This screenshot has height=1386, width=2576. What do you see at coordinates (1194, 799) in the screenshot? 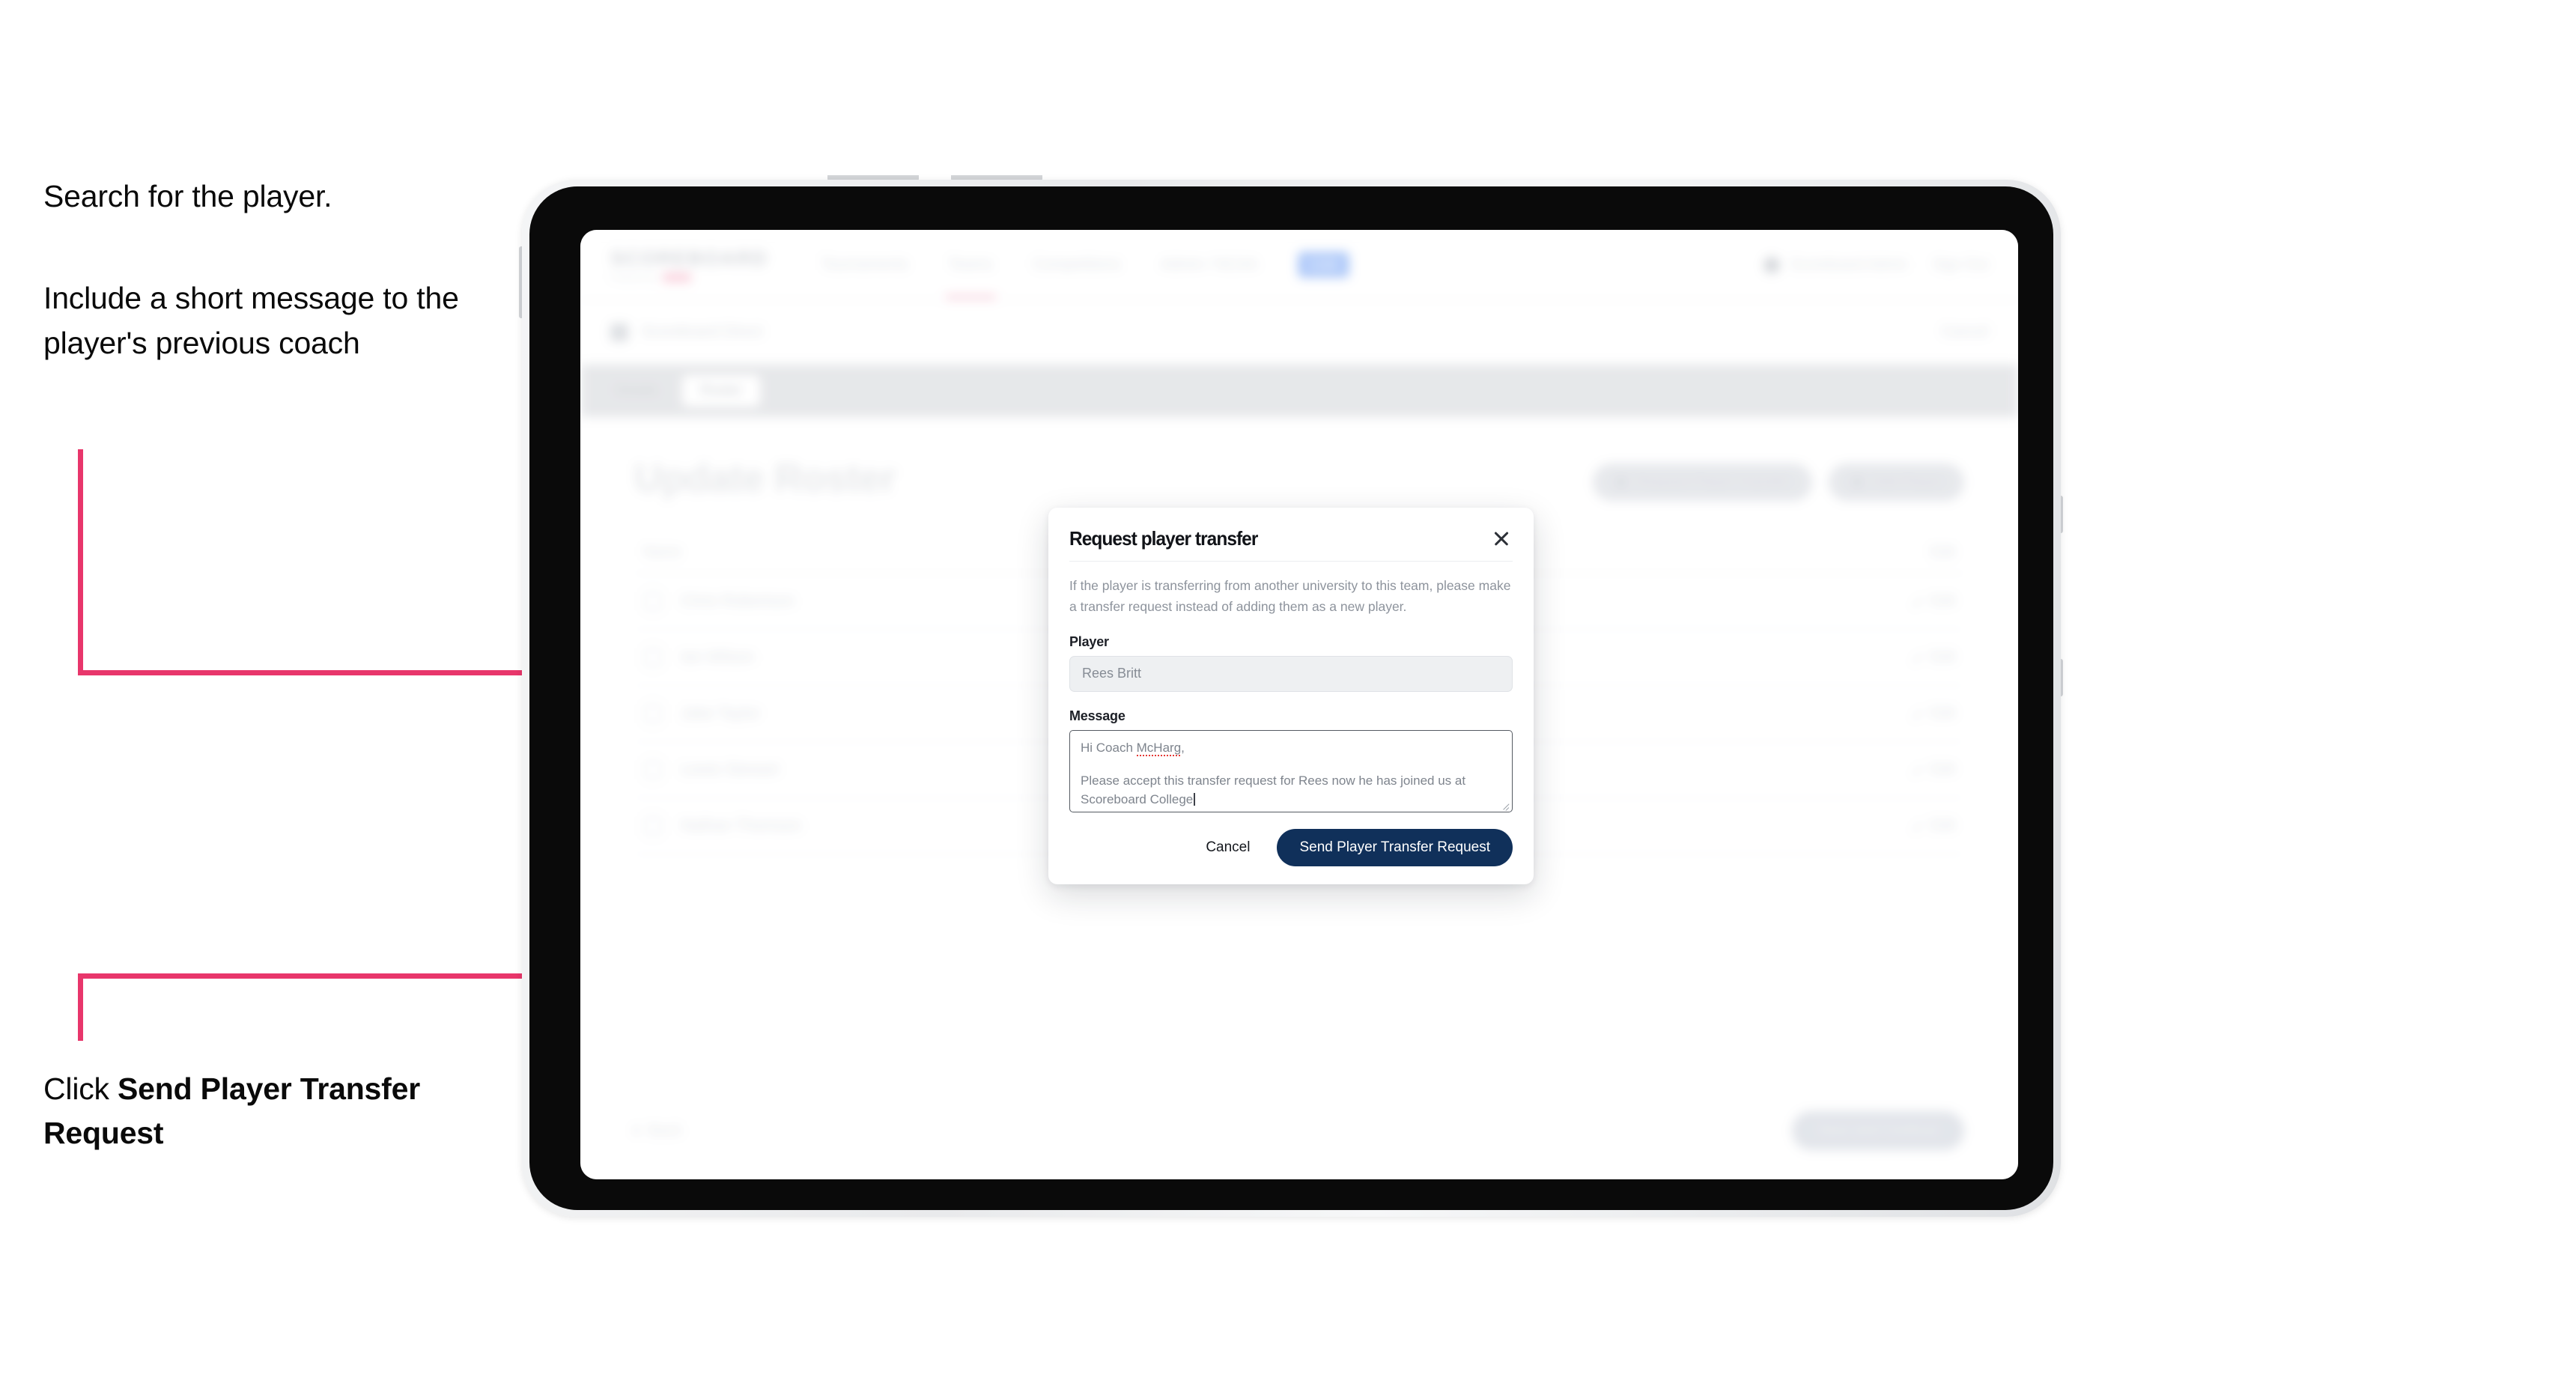
I see `text-caret` at bounding box center [1194, 799].